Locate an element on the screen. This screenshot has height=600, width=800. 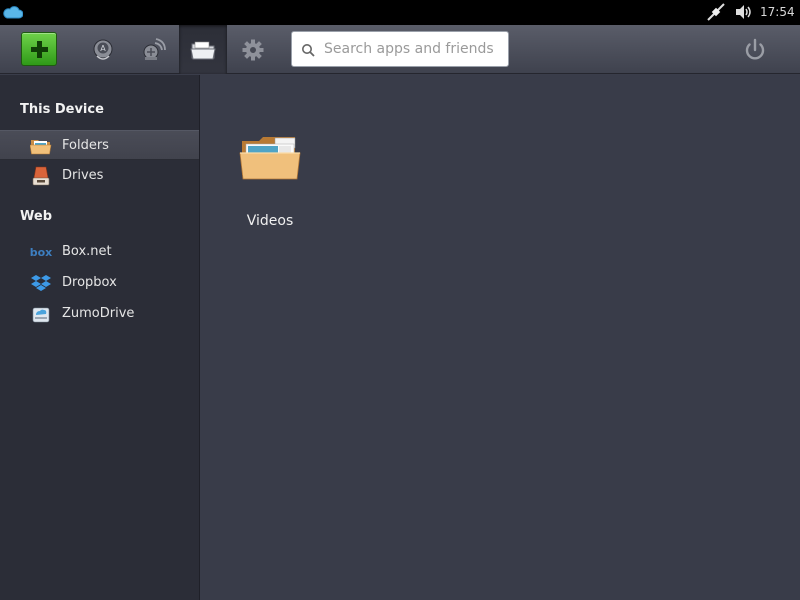
search-box is located at coordinates (400, 49).